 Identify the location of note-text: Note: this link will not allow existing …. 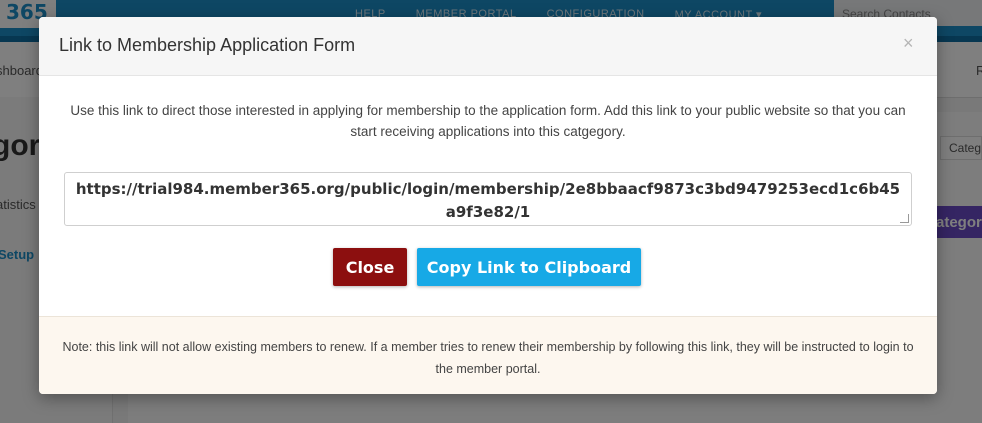
(488, 358).